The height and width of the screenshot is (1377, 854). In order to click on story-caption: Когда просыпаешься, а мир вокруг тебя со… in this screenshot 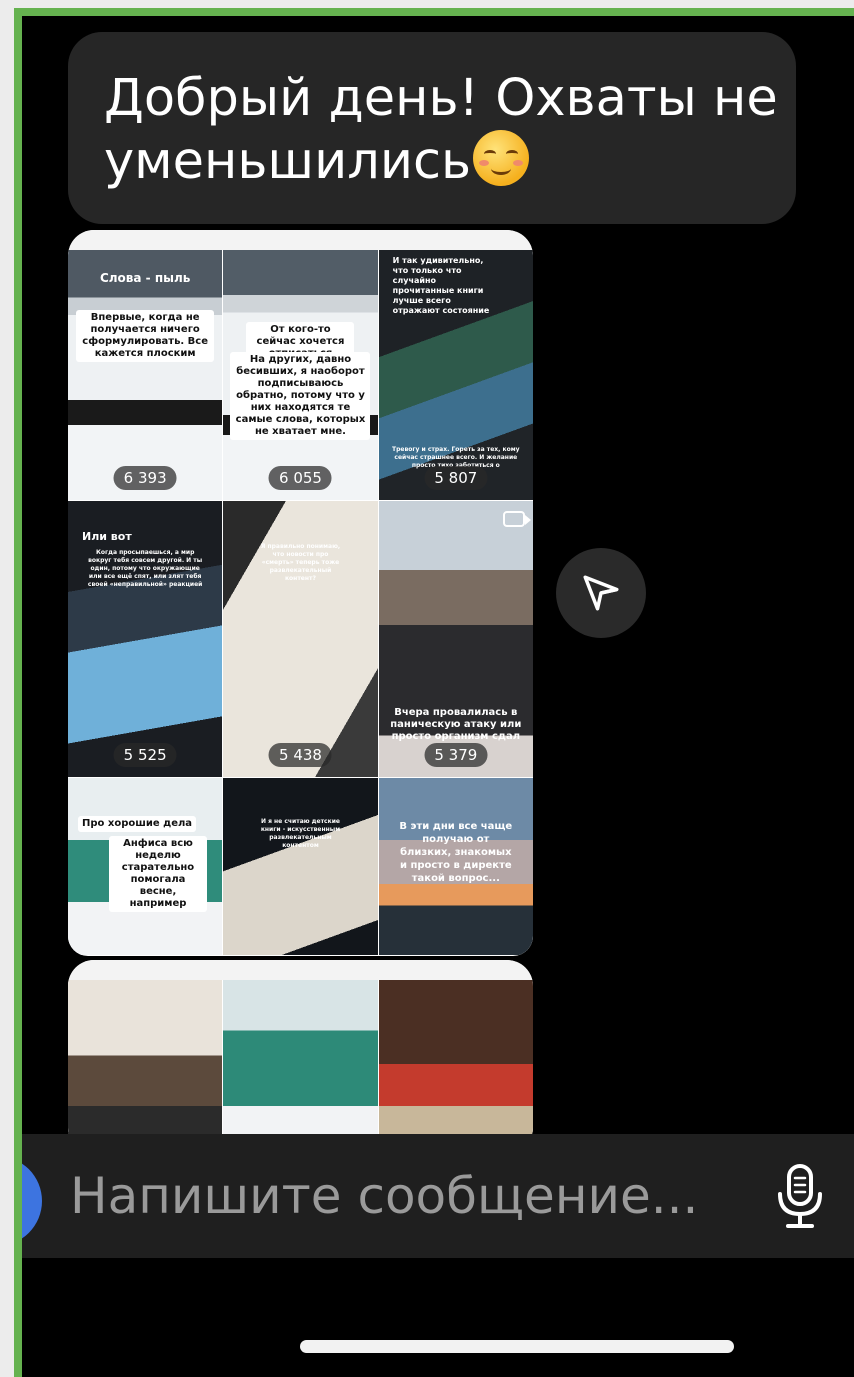, I will do `click(145, 568)`.